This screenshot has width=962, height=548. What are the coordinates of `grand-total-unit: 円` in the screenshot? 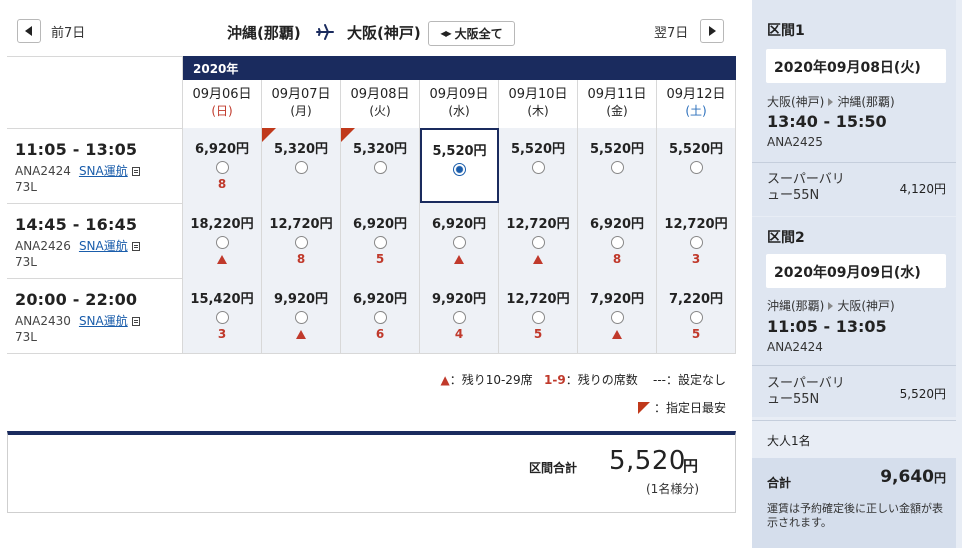 It's located at (939, 478).